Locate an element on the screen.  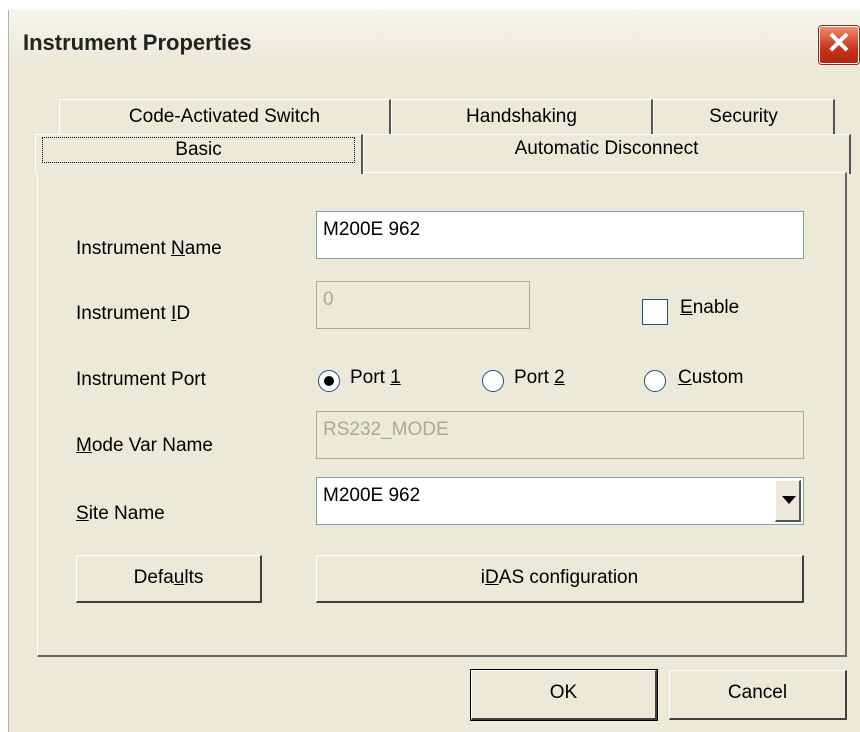
mode-var-name-input: RS232_MODE is located at coordinates (560, 435).